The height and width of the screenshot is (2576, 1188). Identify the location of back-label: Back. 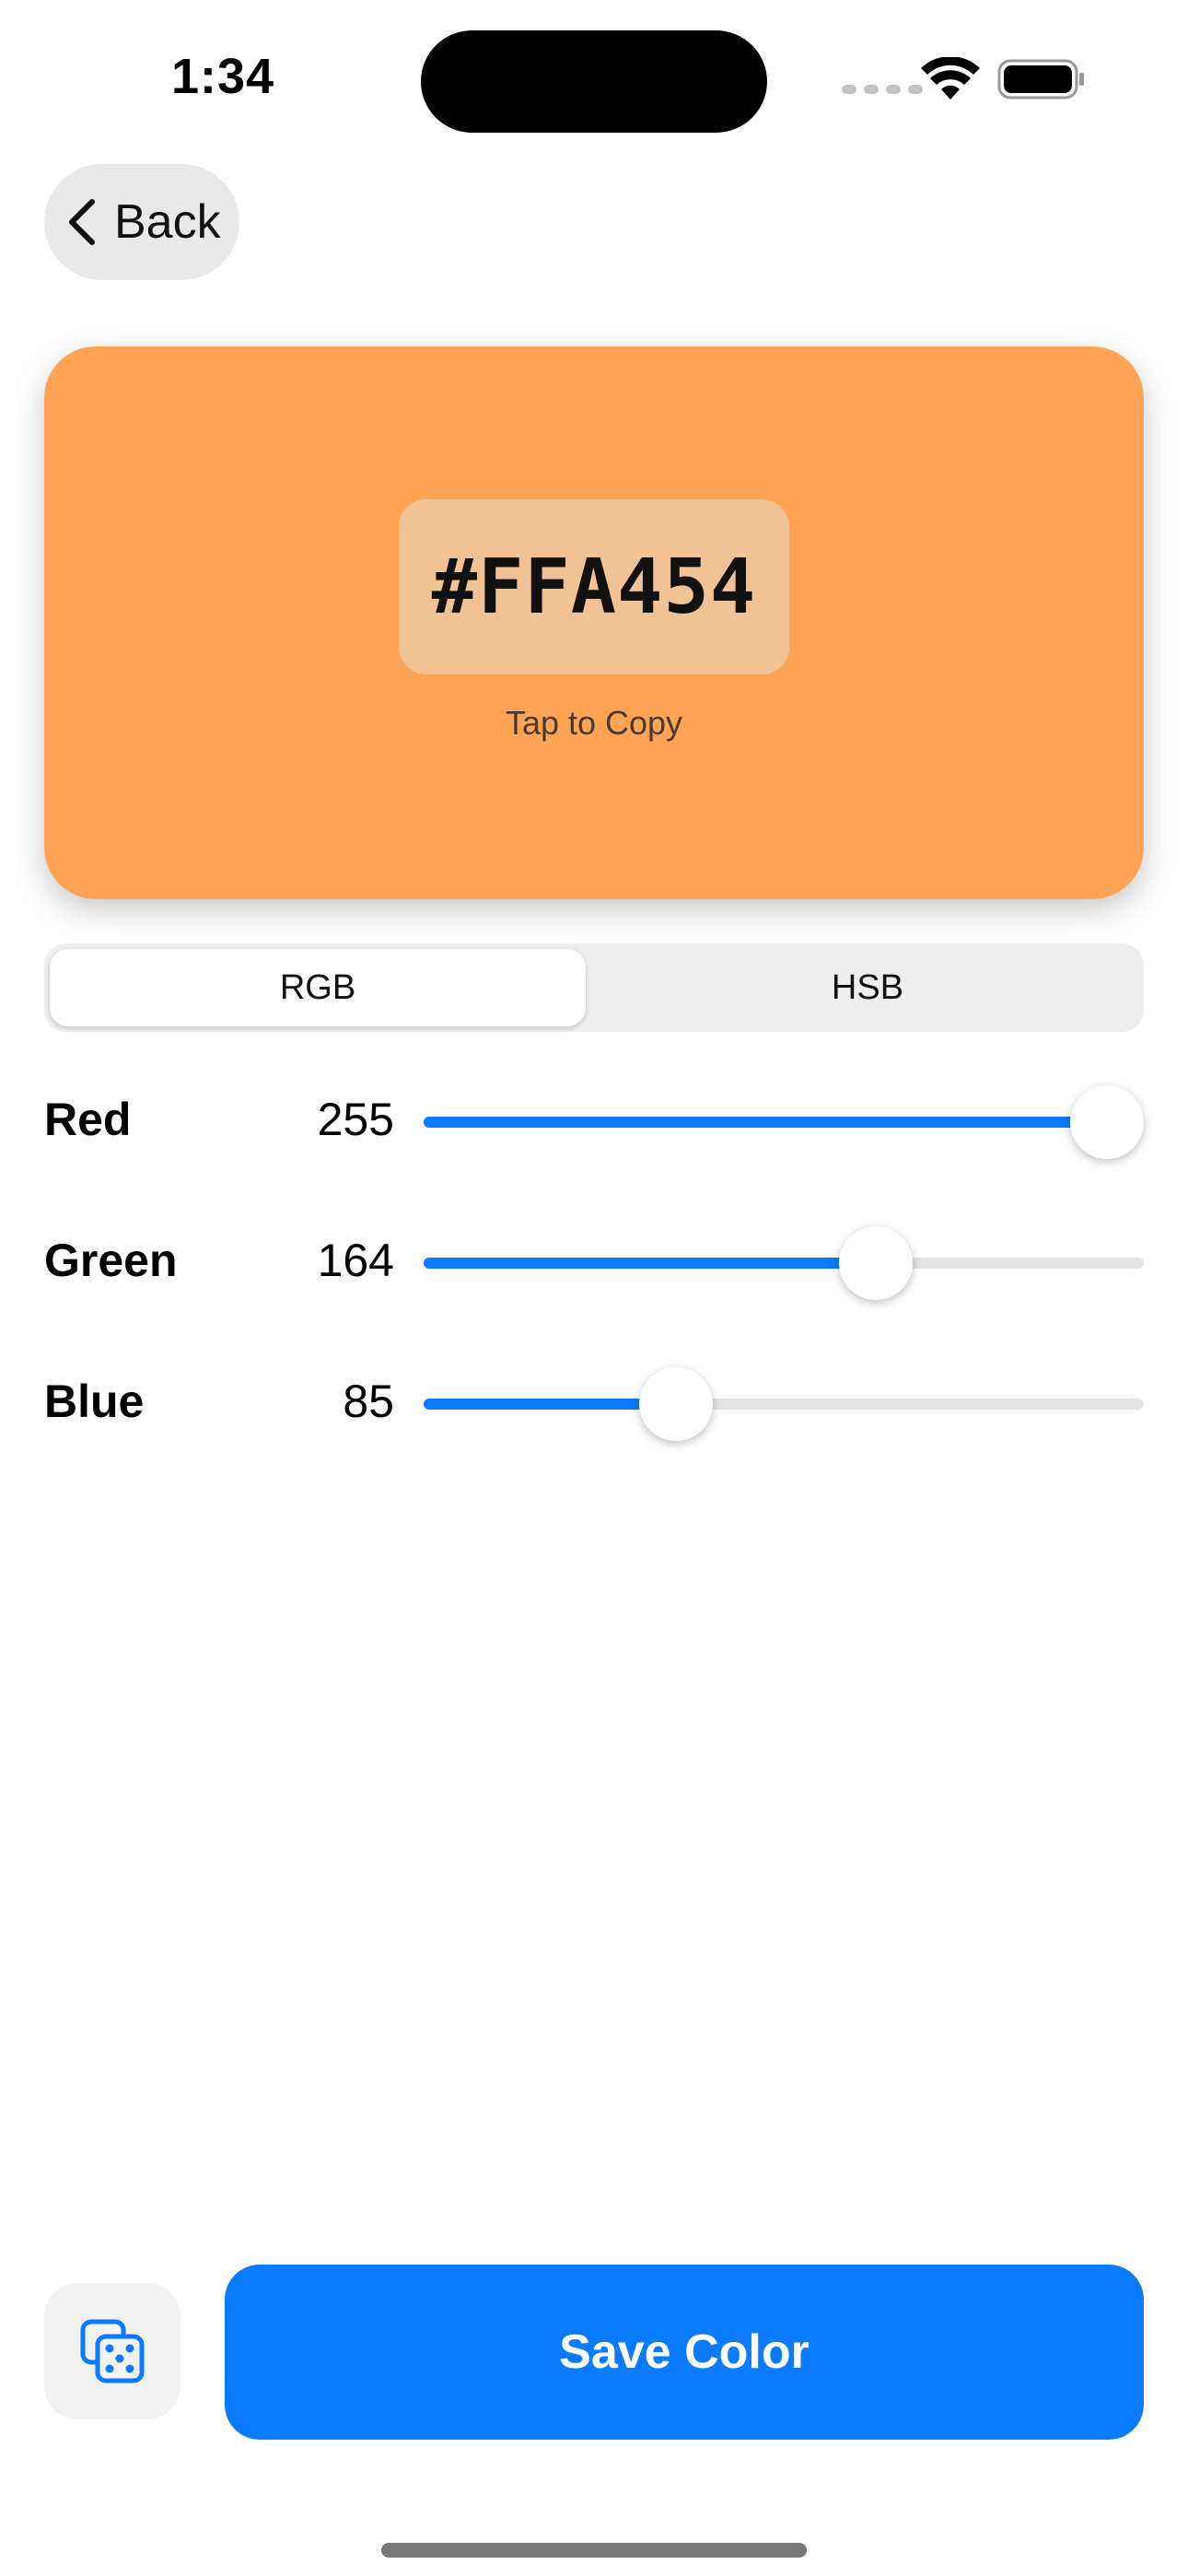
(167, 222).